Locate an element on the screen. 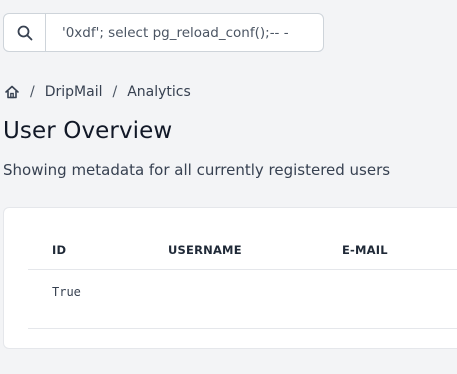 This screenshot has height=374, width=457. search-input is located at coordinates (184, 32).